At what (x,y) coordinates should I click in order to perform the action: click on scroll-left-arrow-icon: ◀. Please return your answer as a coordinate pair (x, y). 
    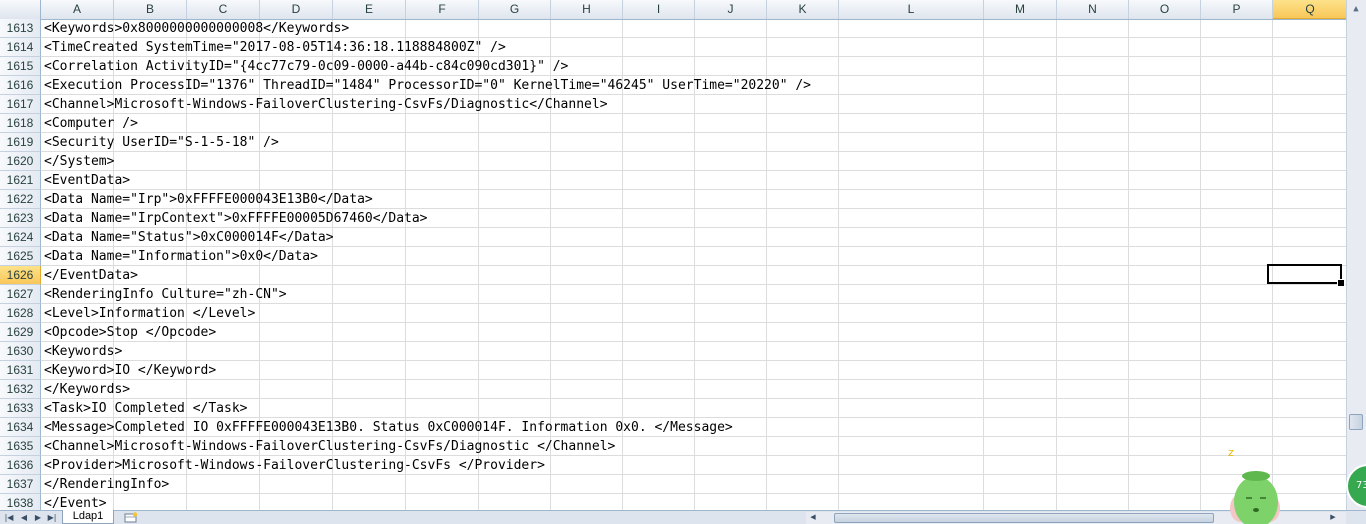
    Looking at the image, I should click on (813, 517).